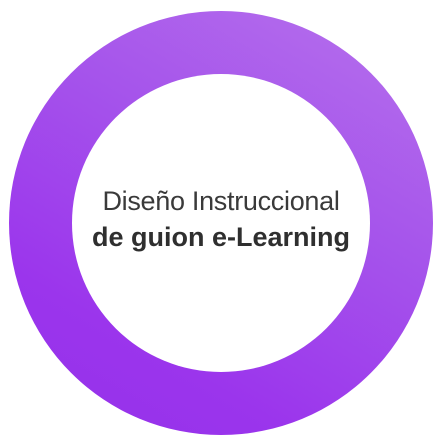  I want to click on badge-title-line-2: de guion e-Learning, so click(220, 237).